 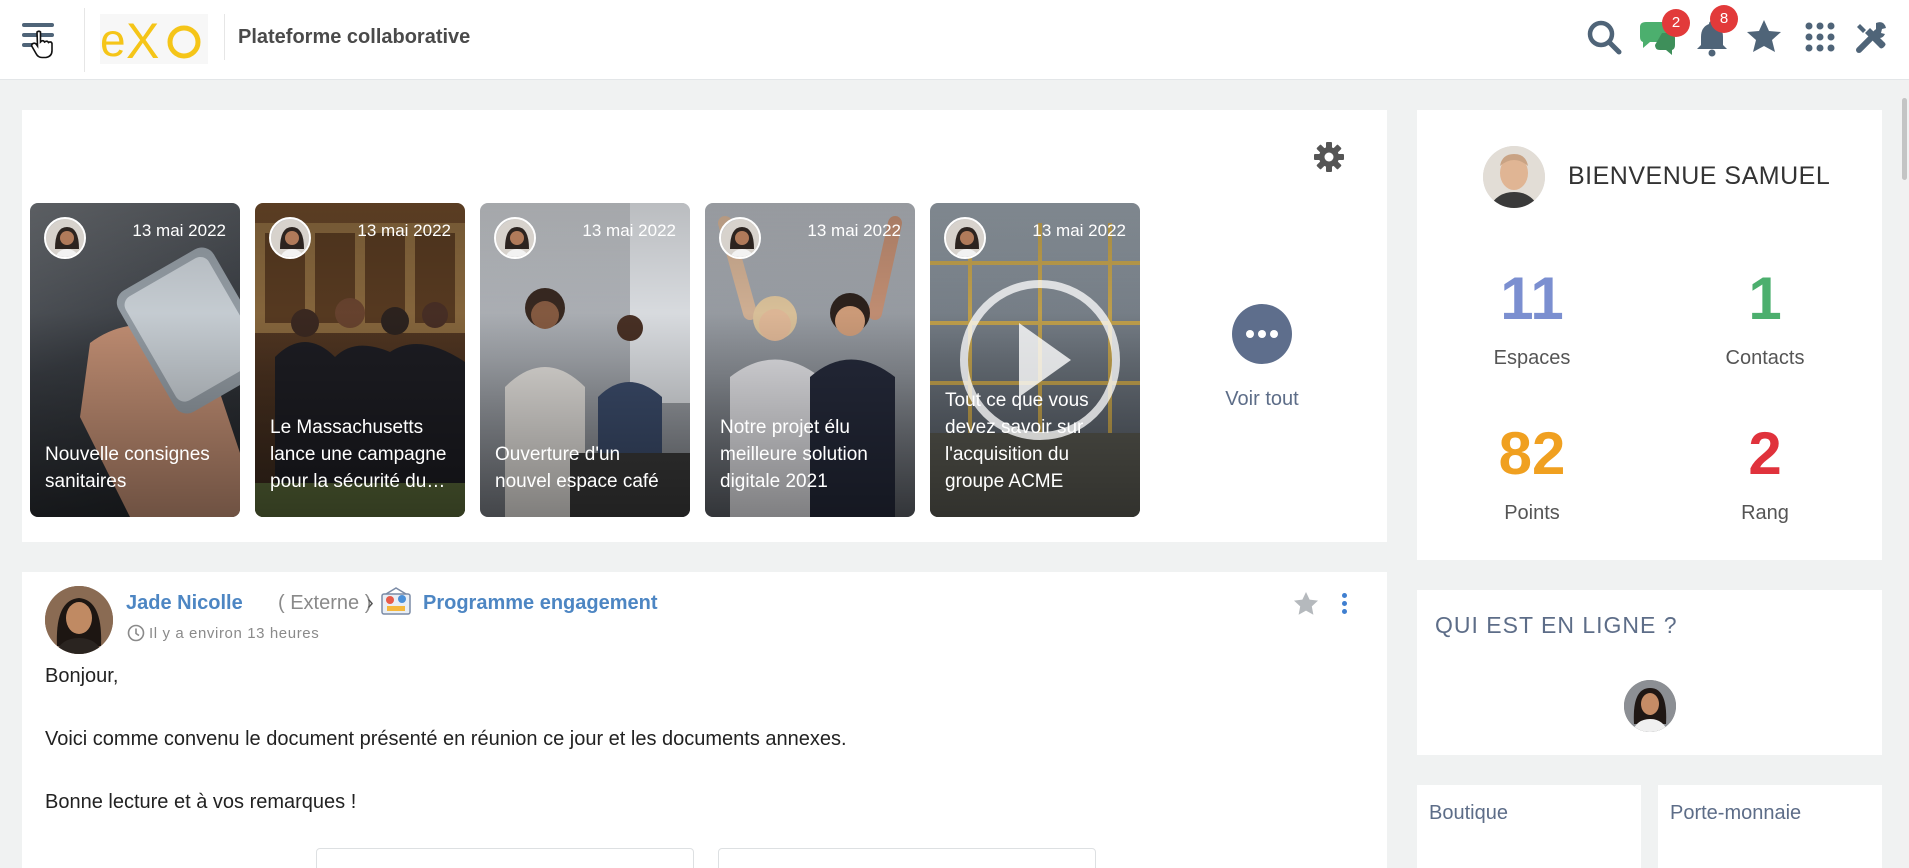 I want to click on see-all-button: Voir tout, so click(x=1262, y=357).